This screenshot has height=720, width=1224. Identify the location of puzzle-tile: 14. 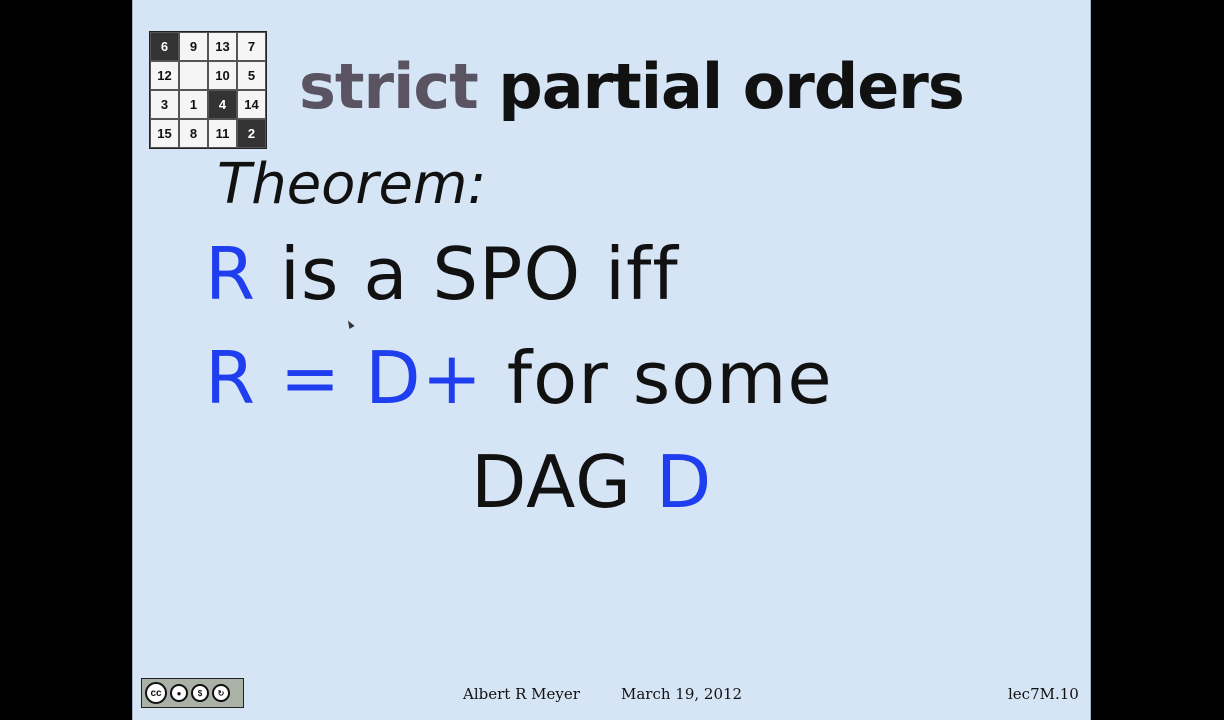
(251, 104).